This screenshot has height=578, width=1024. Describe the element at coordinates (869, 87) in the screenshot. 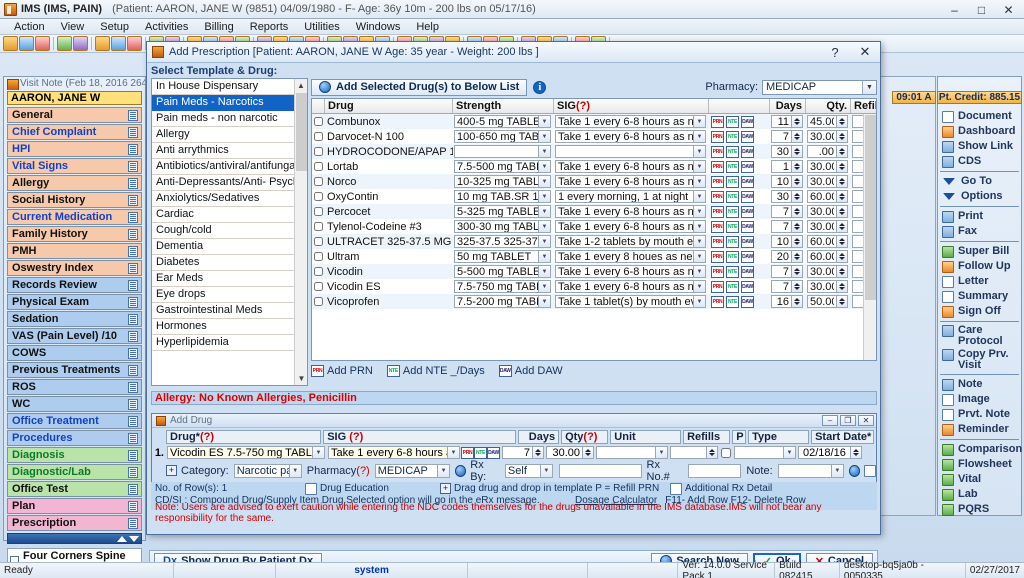

I see `pharmacy-chevron-down-icon: ▼` at that location.